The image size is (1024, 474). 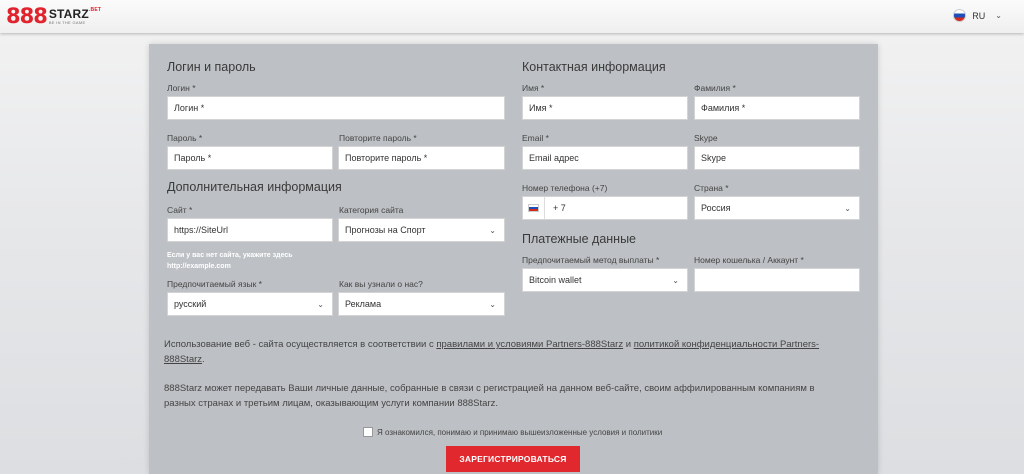 What do you see at coordinates (203, 359) in the screenshot?
I see `terms-period: .` at bounding box center [203, 359].